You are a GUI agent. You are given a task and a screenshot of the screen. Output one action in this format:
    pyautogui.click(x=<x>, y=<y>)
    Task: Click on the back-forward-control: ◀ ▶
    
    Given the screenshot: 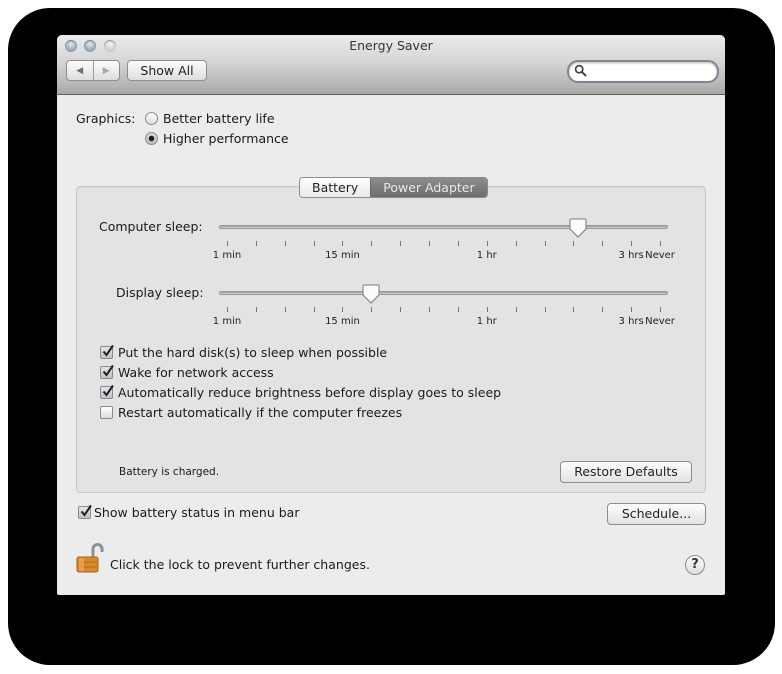 What is the action you would take?
    pyautogui.click(x=93, y=70)
    